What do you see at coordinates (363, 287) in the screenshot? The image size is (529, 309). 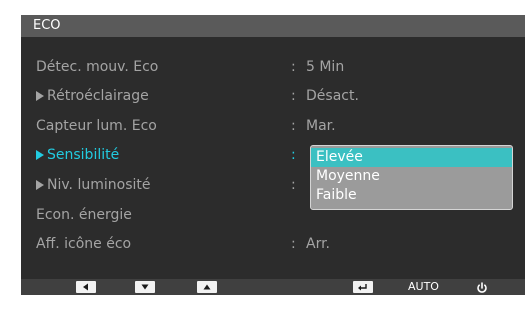 I see `enter-key-icon` at bounding box center [363, 287].